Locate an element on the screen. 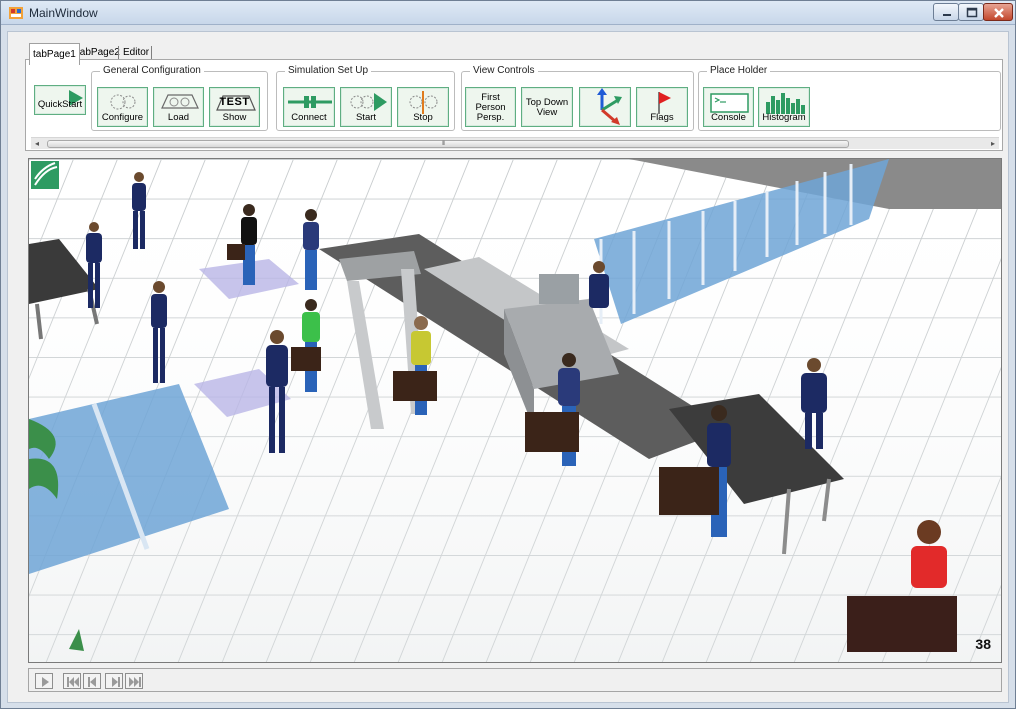  start-button: Start is located at coordinates (366, 107).